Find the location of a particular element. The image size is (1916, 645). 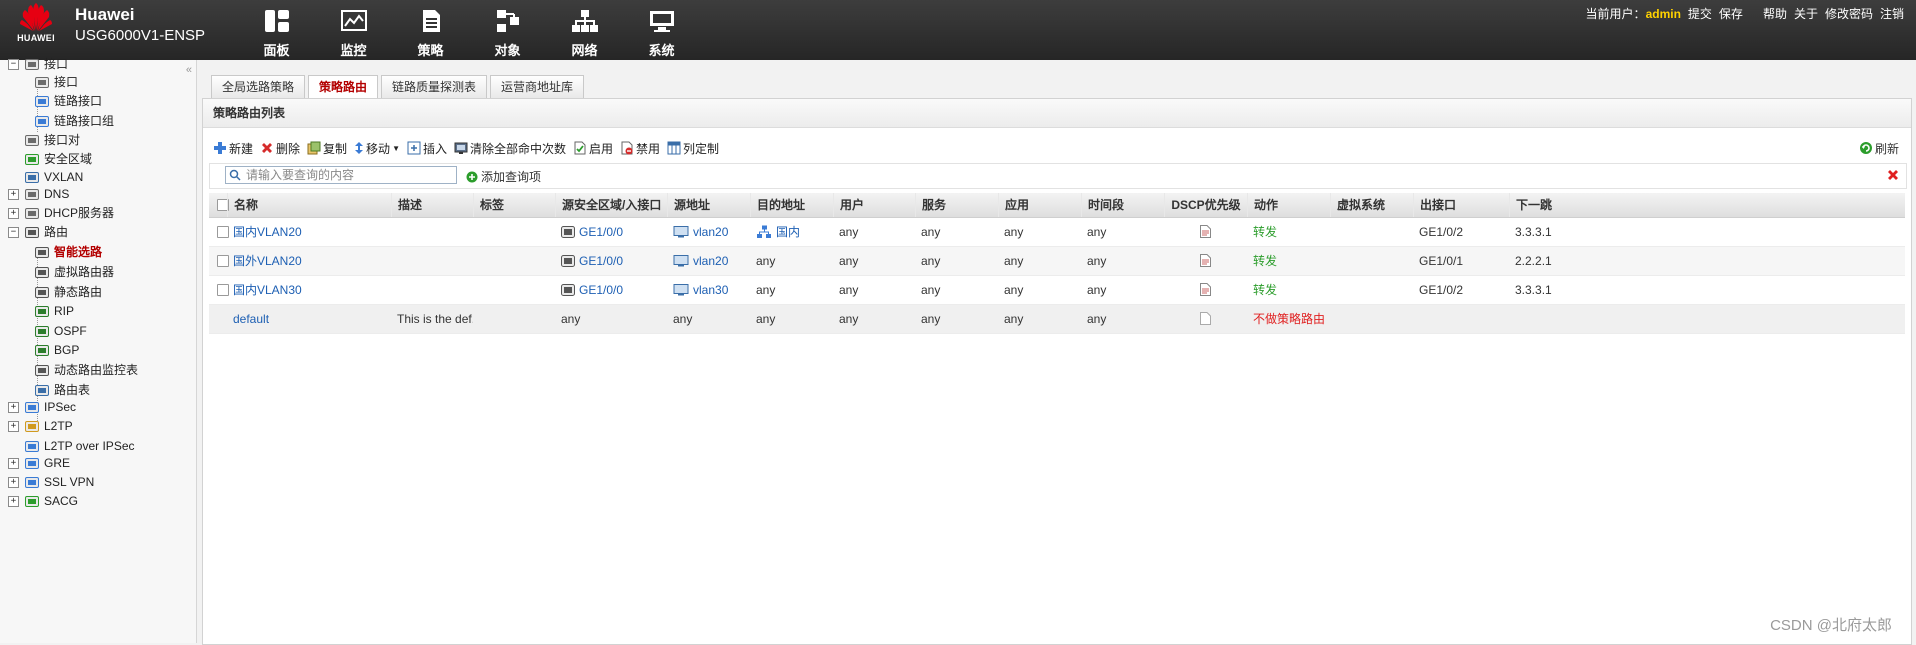

column-header: 下一跳 is located at coordinates (1554, 205).